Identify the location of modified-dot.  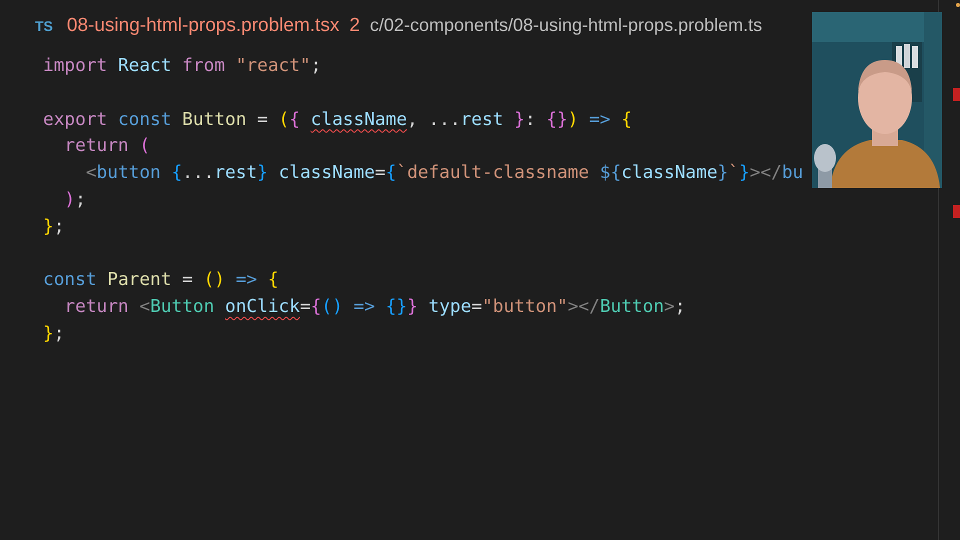
(958, 5).